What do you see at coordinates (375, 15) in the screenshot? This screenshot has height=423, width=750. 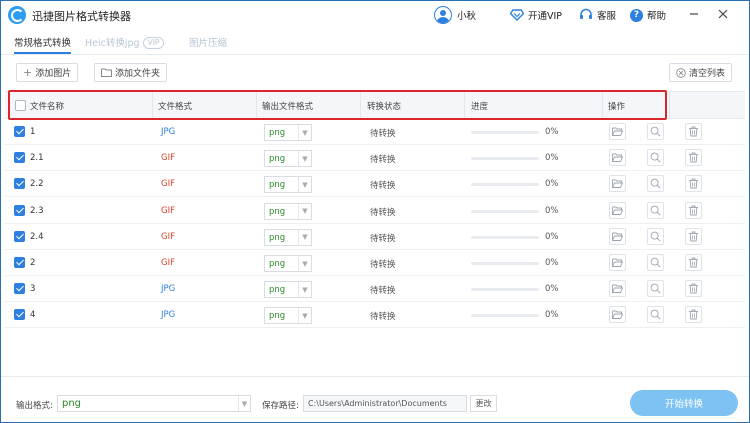 I see `title-bar: 迅捷图片格式转换器 小秋 开通VIP 客服 ? 帮助` at bounding box center [375, 15].